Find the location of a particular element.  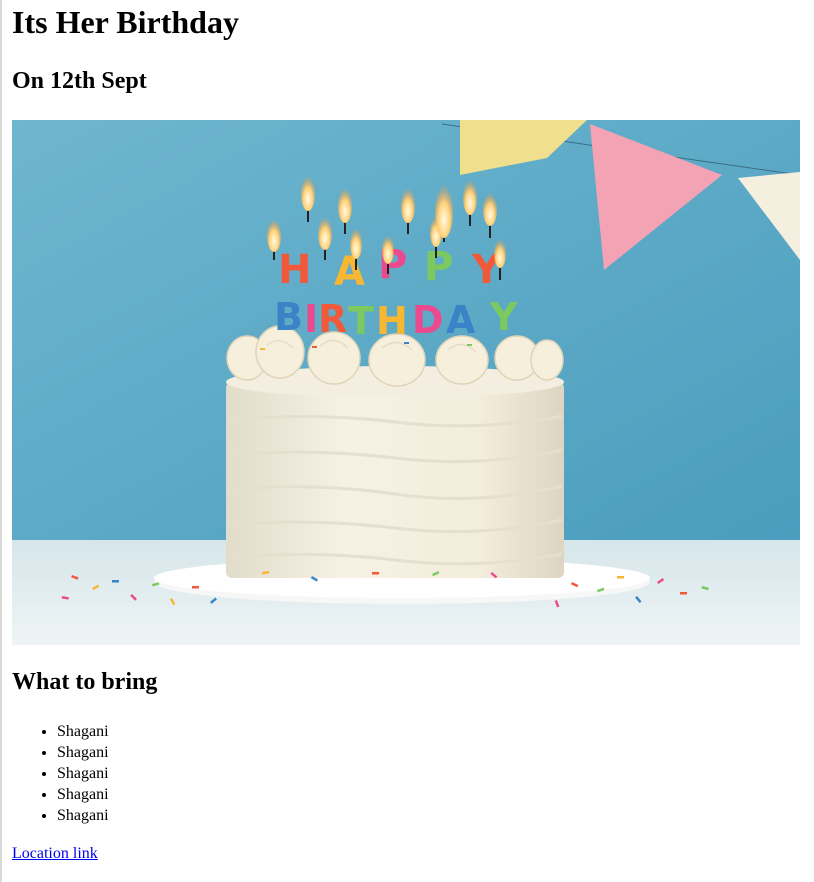

svg-text: T is located at coordinates (361, 321).